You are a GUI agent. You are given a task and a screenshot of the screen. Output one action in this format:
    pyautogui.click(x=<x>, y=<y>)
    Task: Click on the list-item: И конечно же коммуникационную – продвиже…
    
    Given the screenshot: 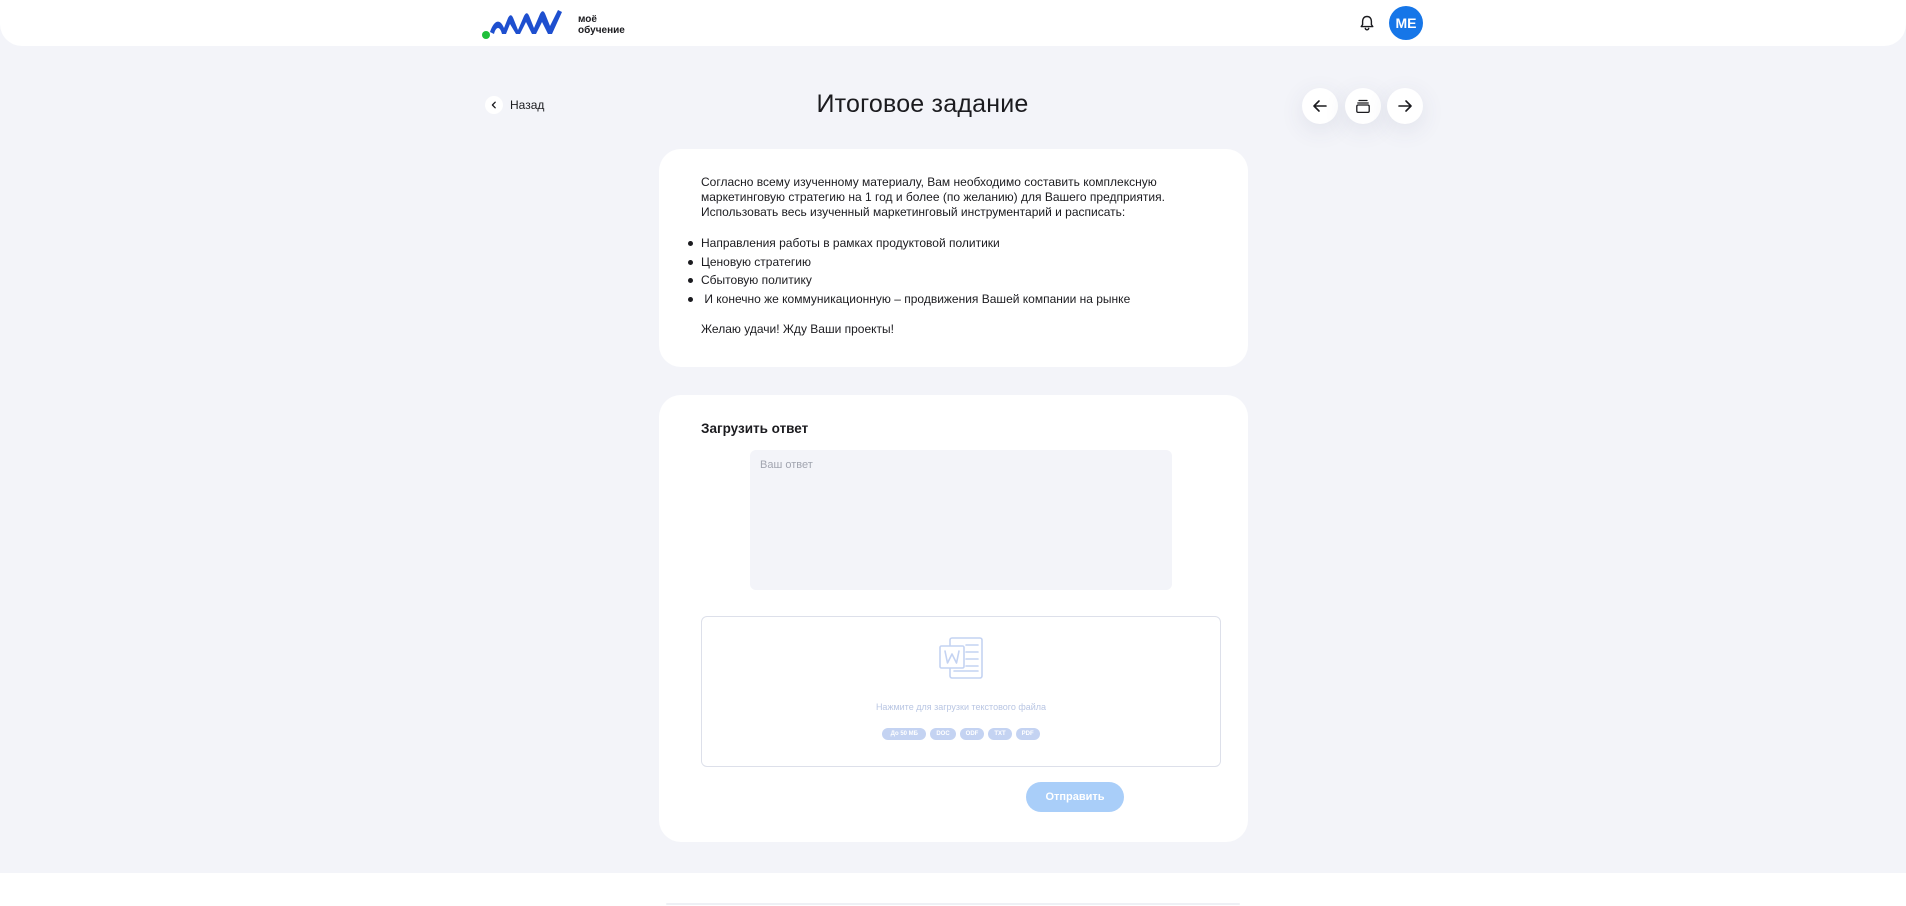 What is the action you would take?
    pyautogui.click(x=944, y=299)
    